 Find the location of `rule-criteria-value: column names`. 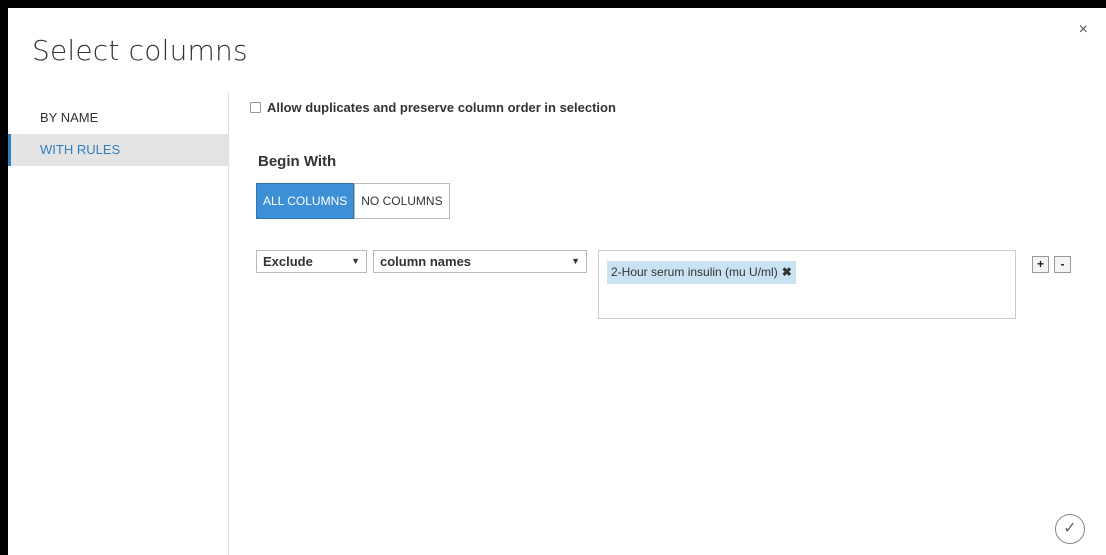

rule-criteria-value: column names is located at coordinates (426, 261).